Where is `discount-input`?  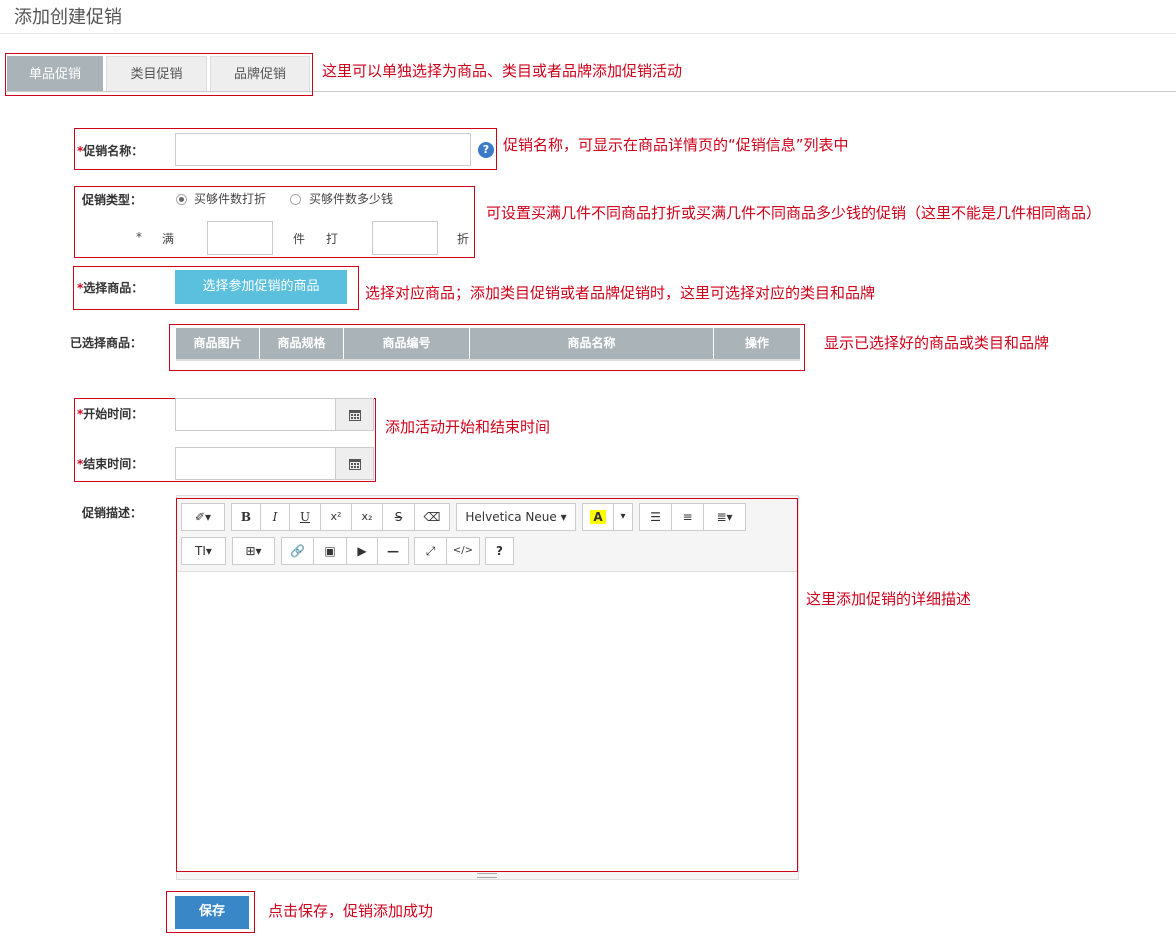 discount-input is located at coordinates (405, 238).